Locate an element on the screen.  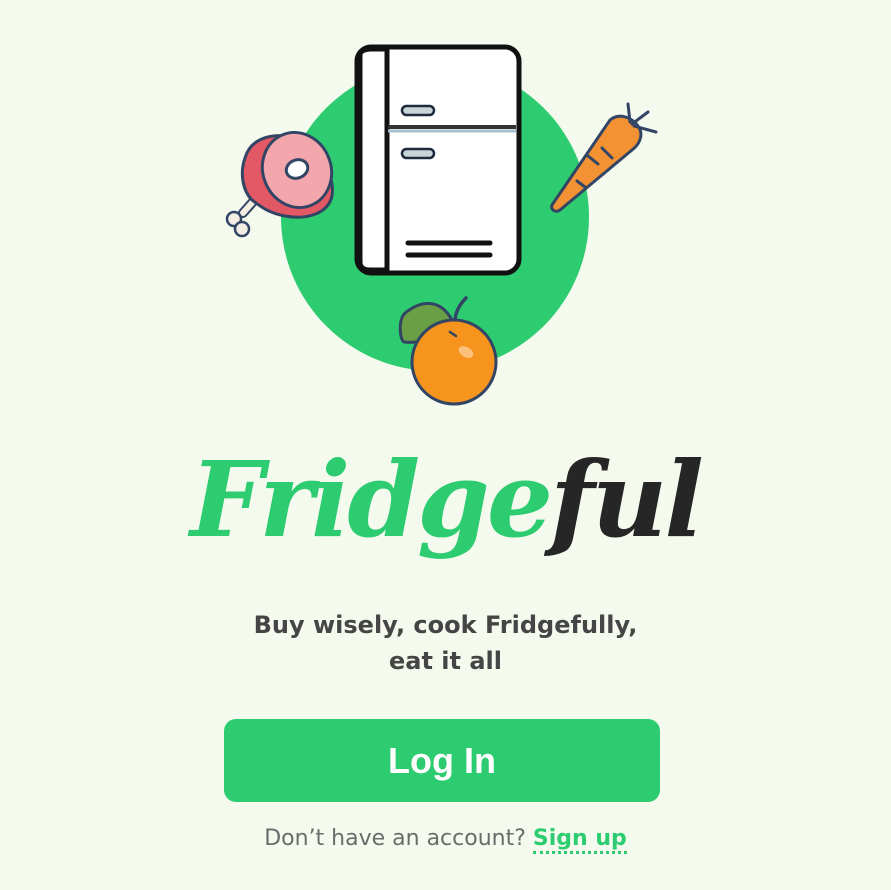
logo-text-ful: ful is located at coordinates (627, 499).